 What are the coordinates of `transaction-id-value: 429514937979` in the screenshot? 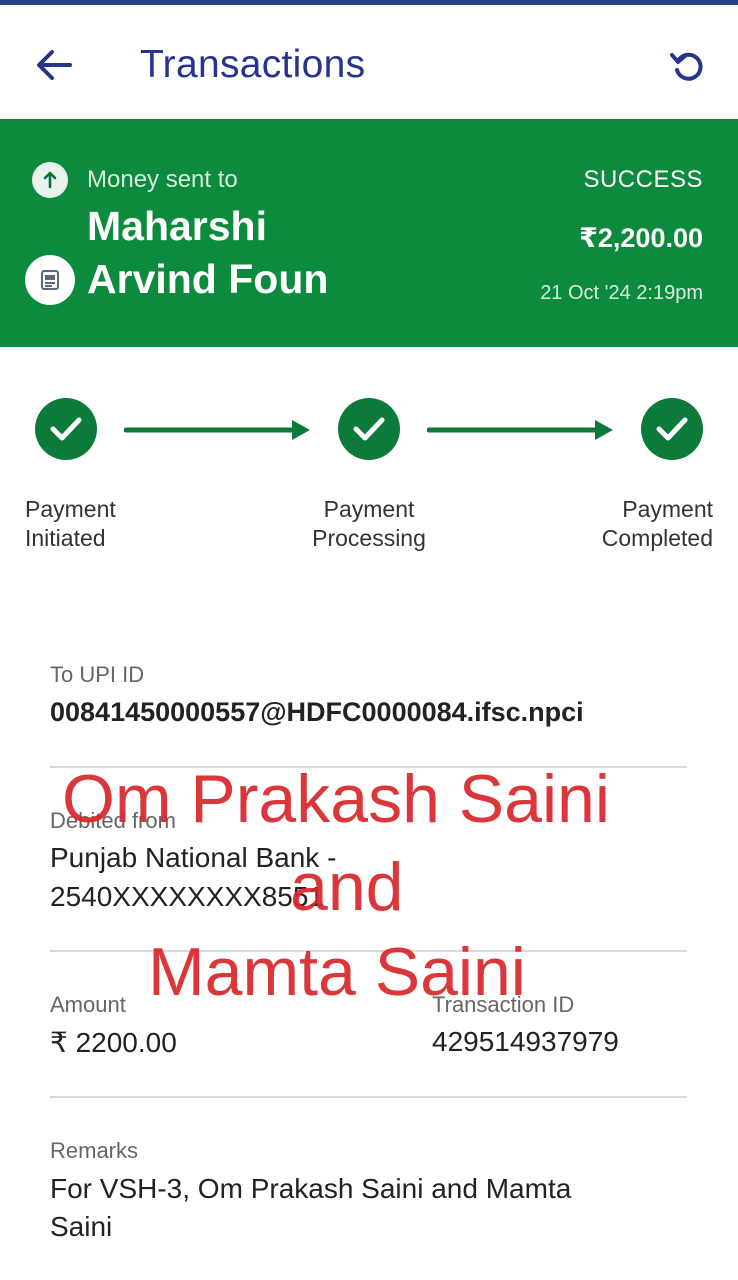 It's located at (525, 1041).